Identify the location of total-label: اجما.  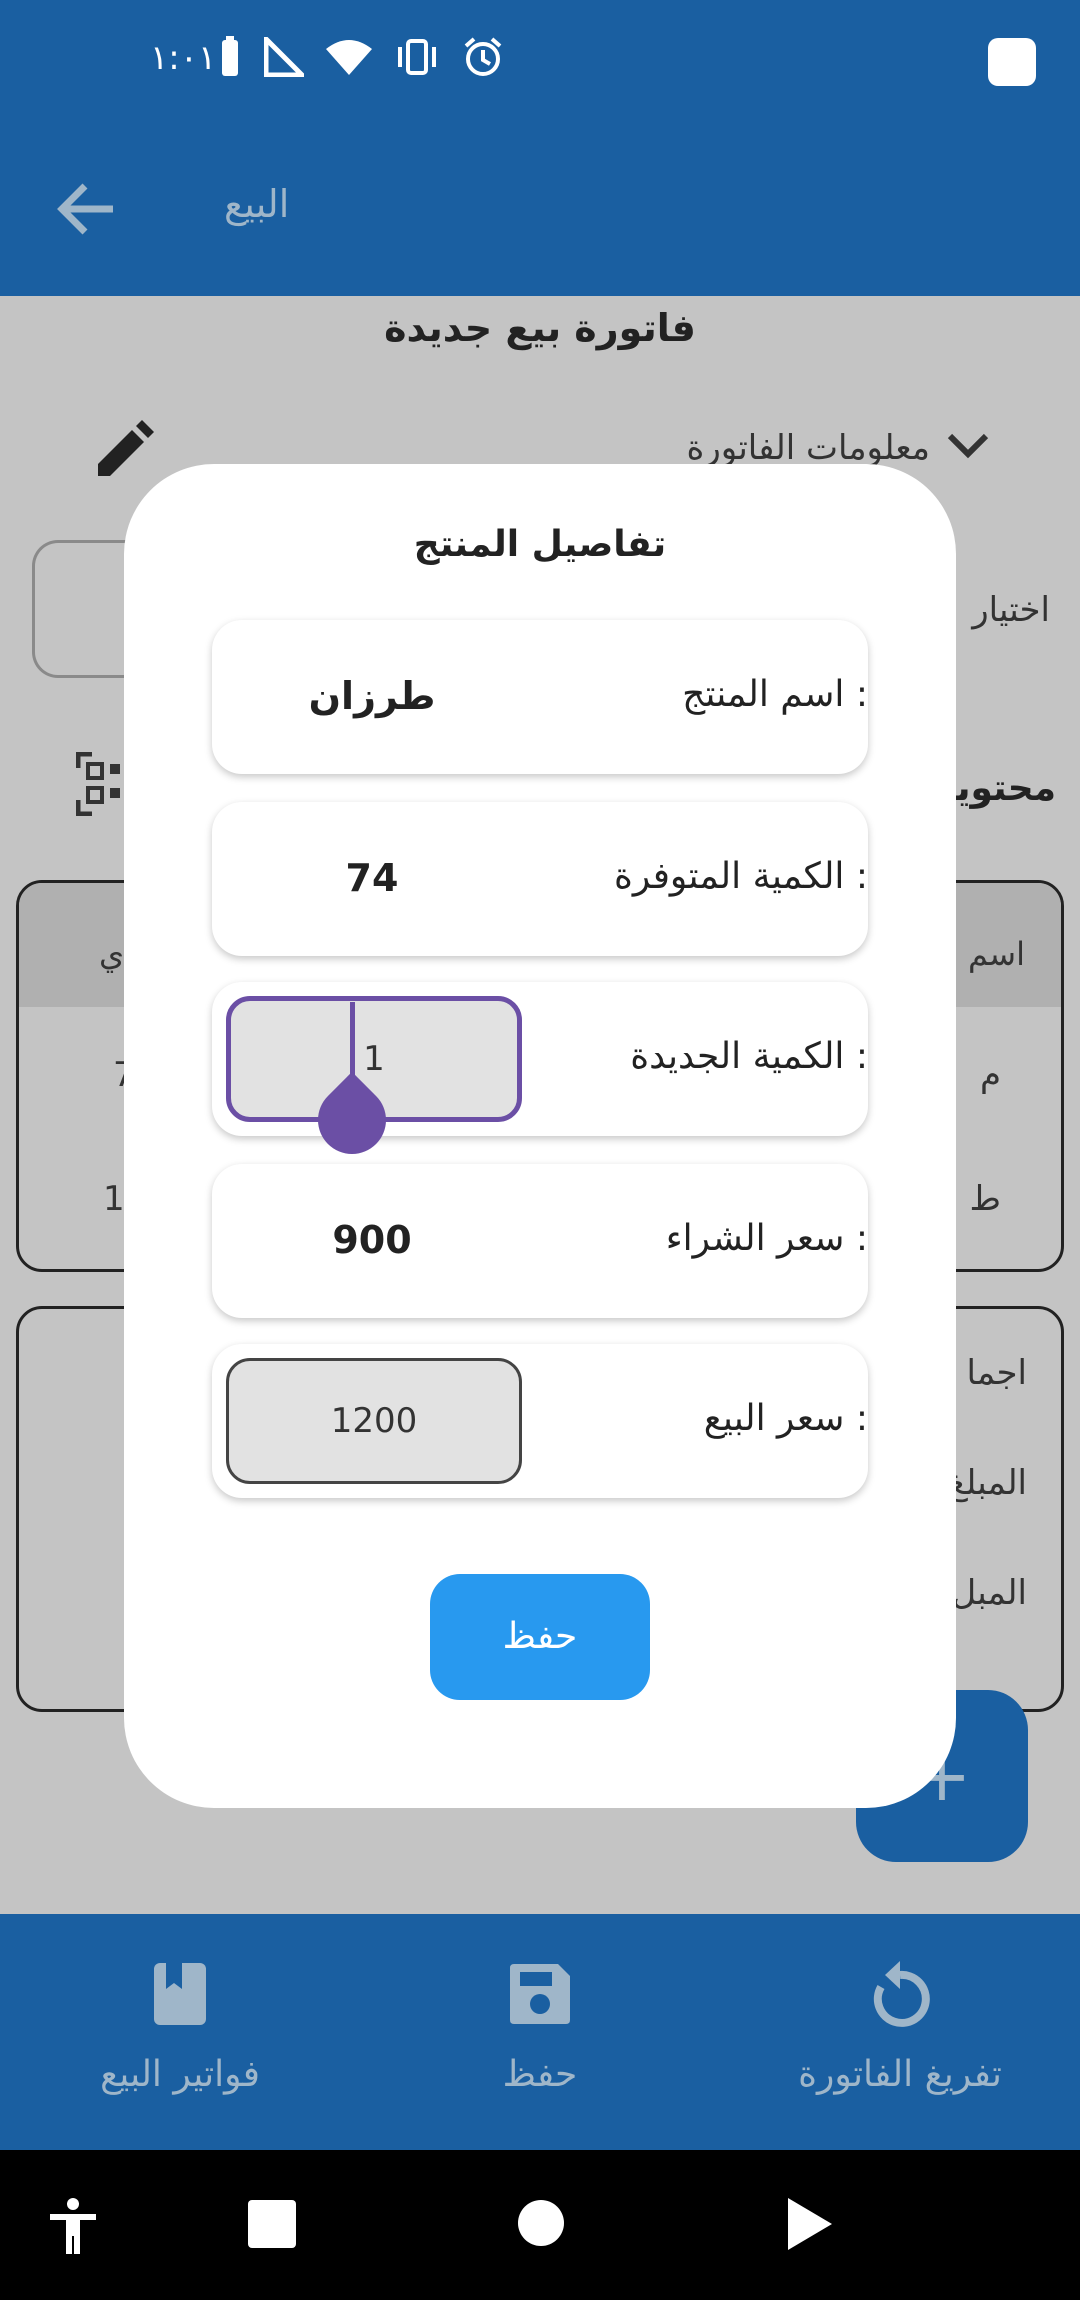
(996, 1373).